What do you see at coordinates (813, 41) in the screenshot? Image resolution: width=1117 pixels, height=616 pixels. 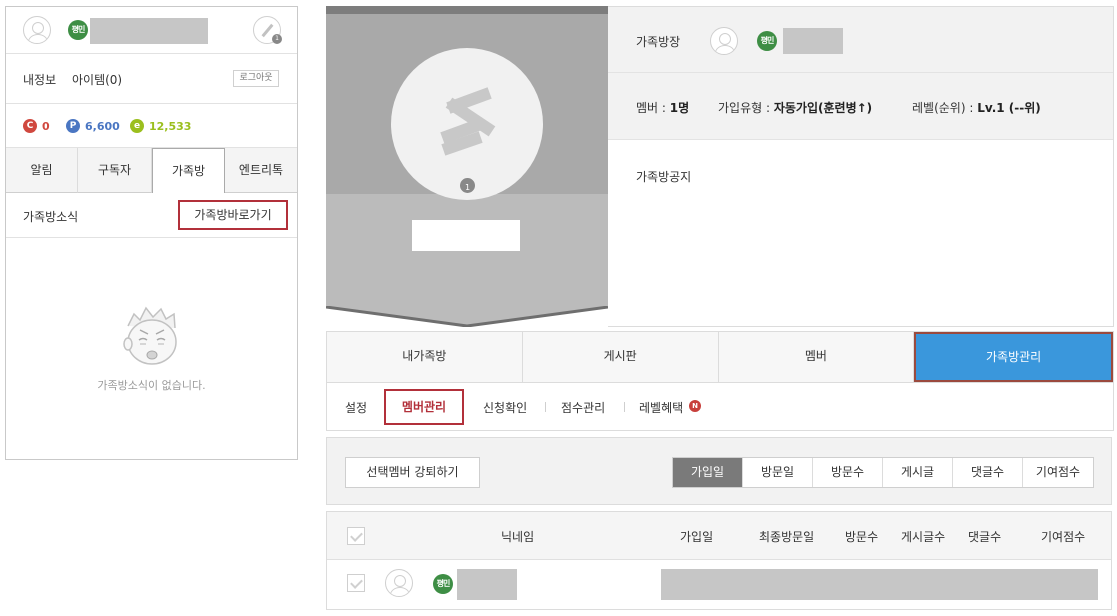 I see `redacted-owner-name` at bounding box center [813, 41].